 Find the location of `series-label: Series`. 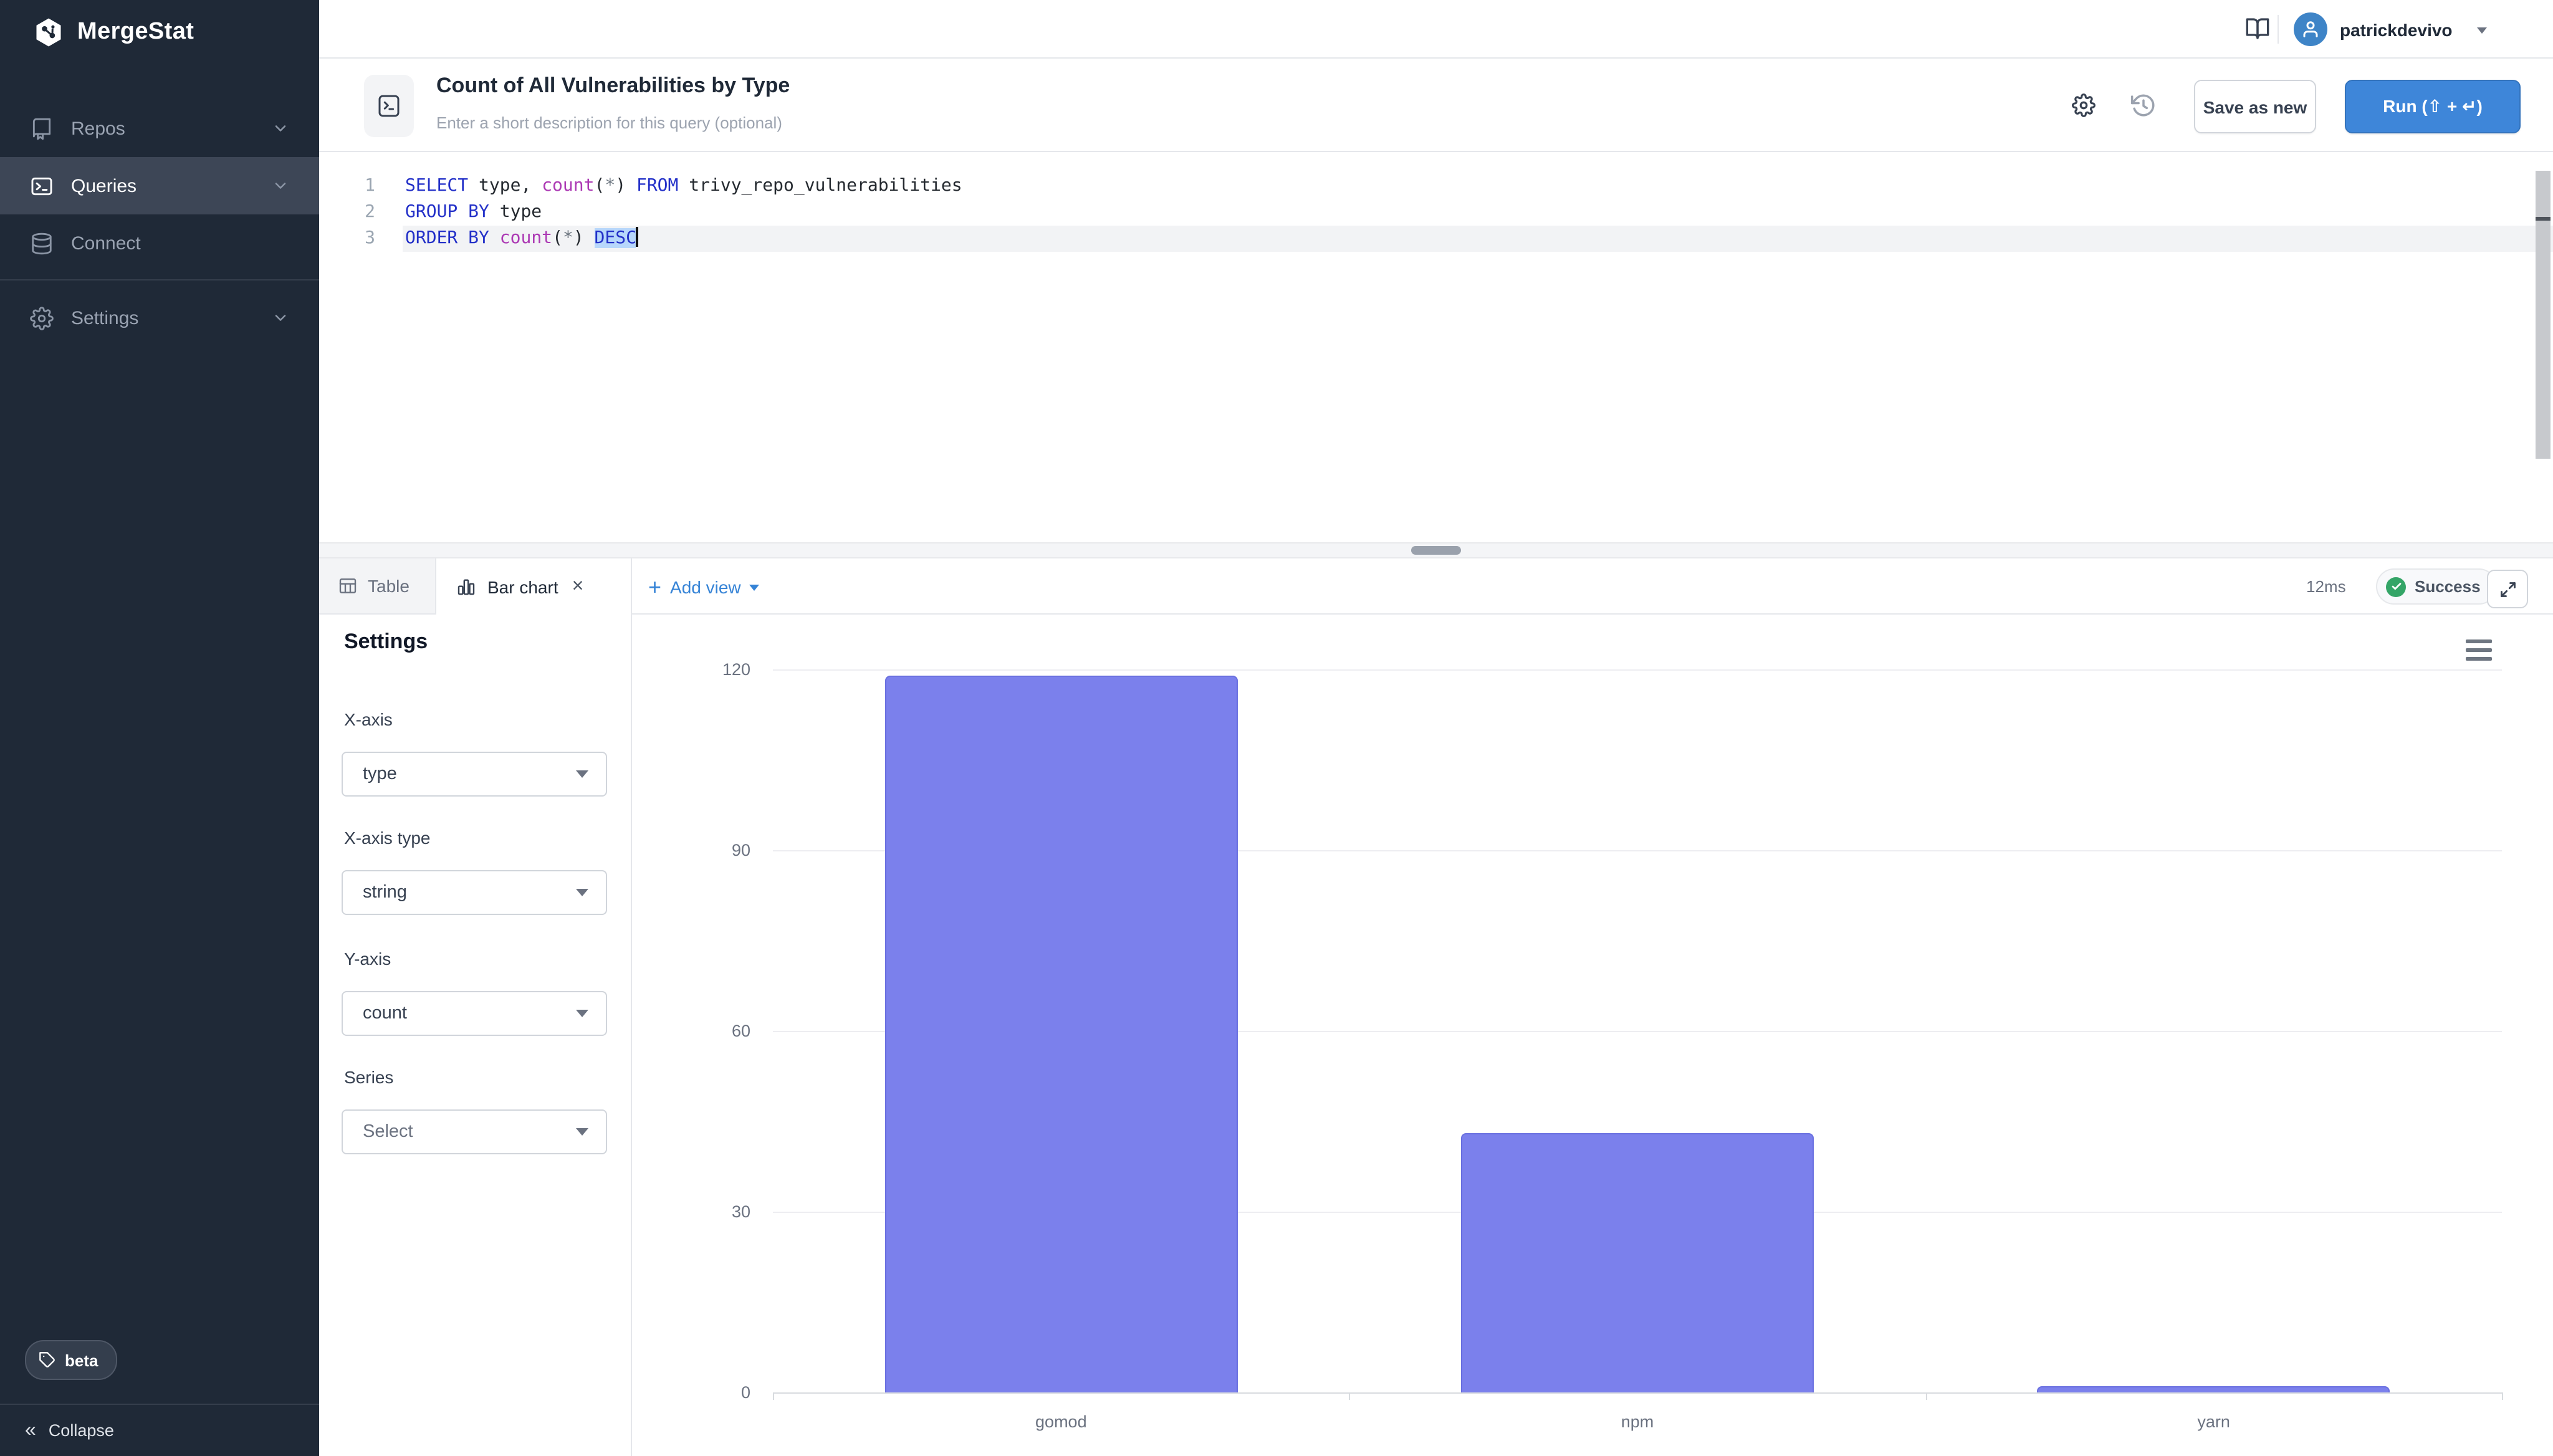

series-label: Series is located at coordinates (369, 1077).